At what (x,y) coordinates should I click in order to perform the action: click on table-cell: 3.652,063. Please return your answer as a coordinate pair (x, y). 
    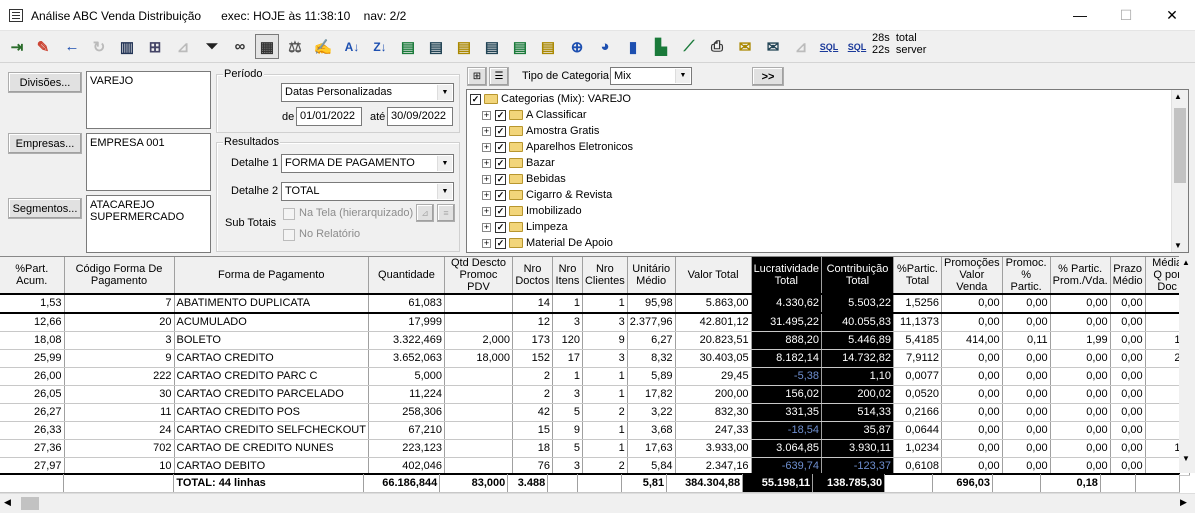
    Looking at the image, I should click on (406, 358).